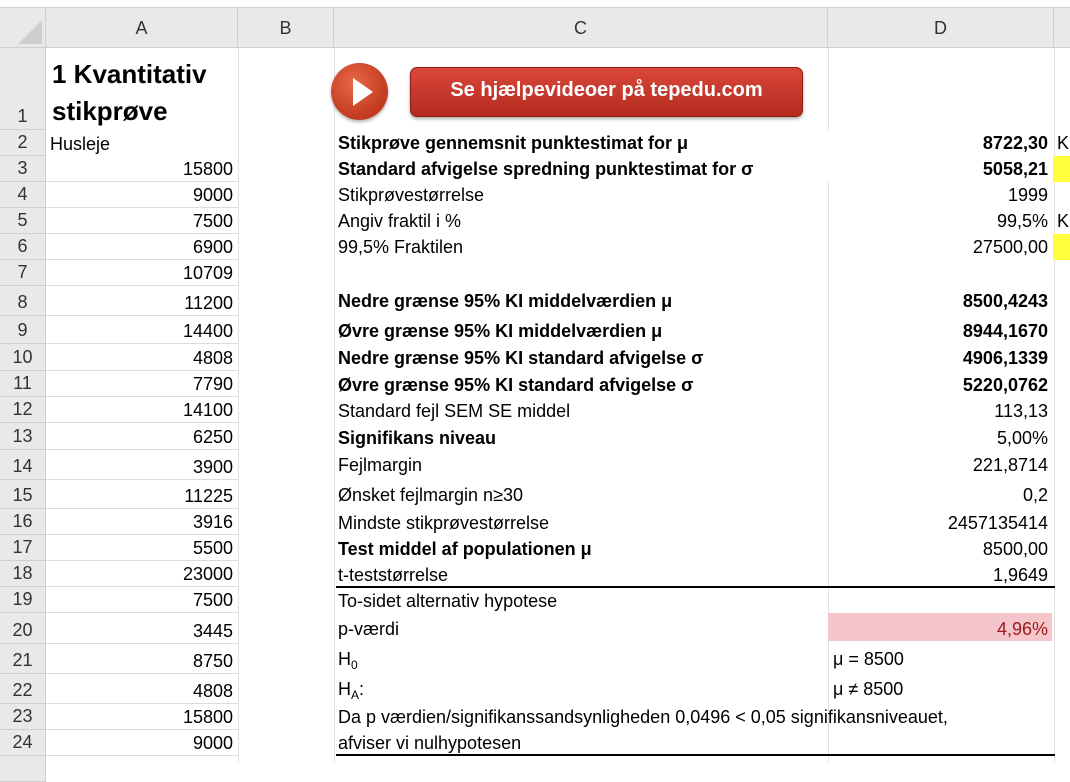 Image resolution: width=1070 pixels, height=782 pixels. What do you see at coordinates (1061, 247) in the screenshot?
I see `yellow-highlight-cell` at bounding box center [1061, 247].